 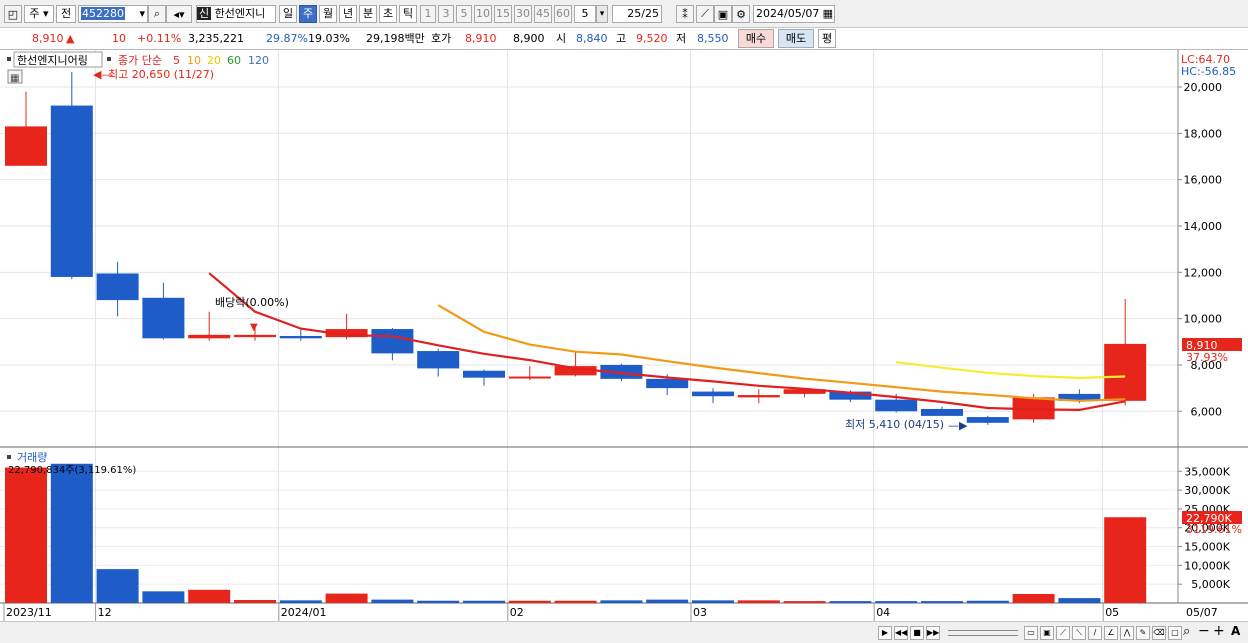 What do you see at coordinates (446, 14) in the screenshot?
I see `interval-3: 3` at bounding box center [446, 14].